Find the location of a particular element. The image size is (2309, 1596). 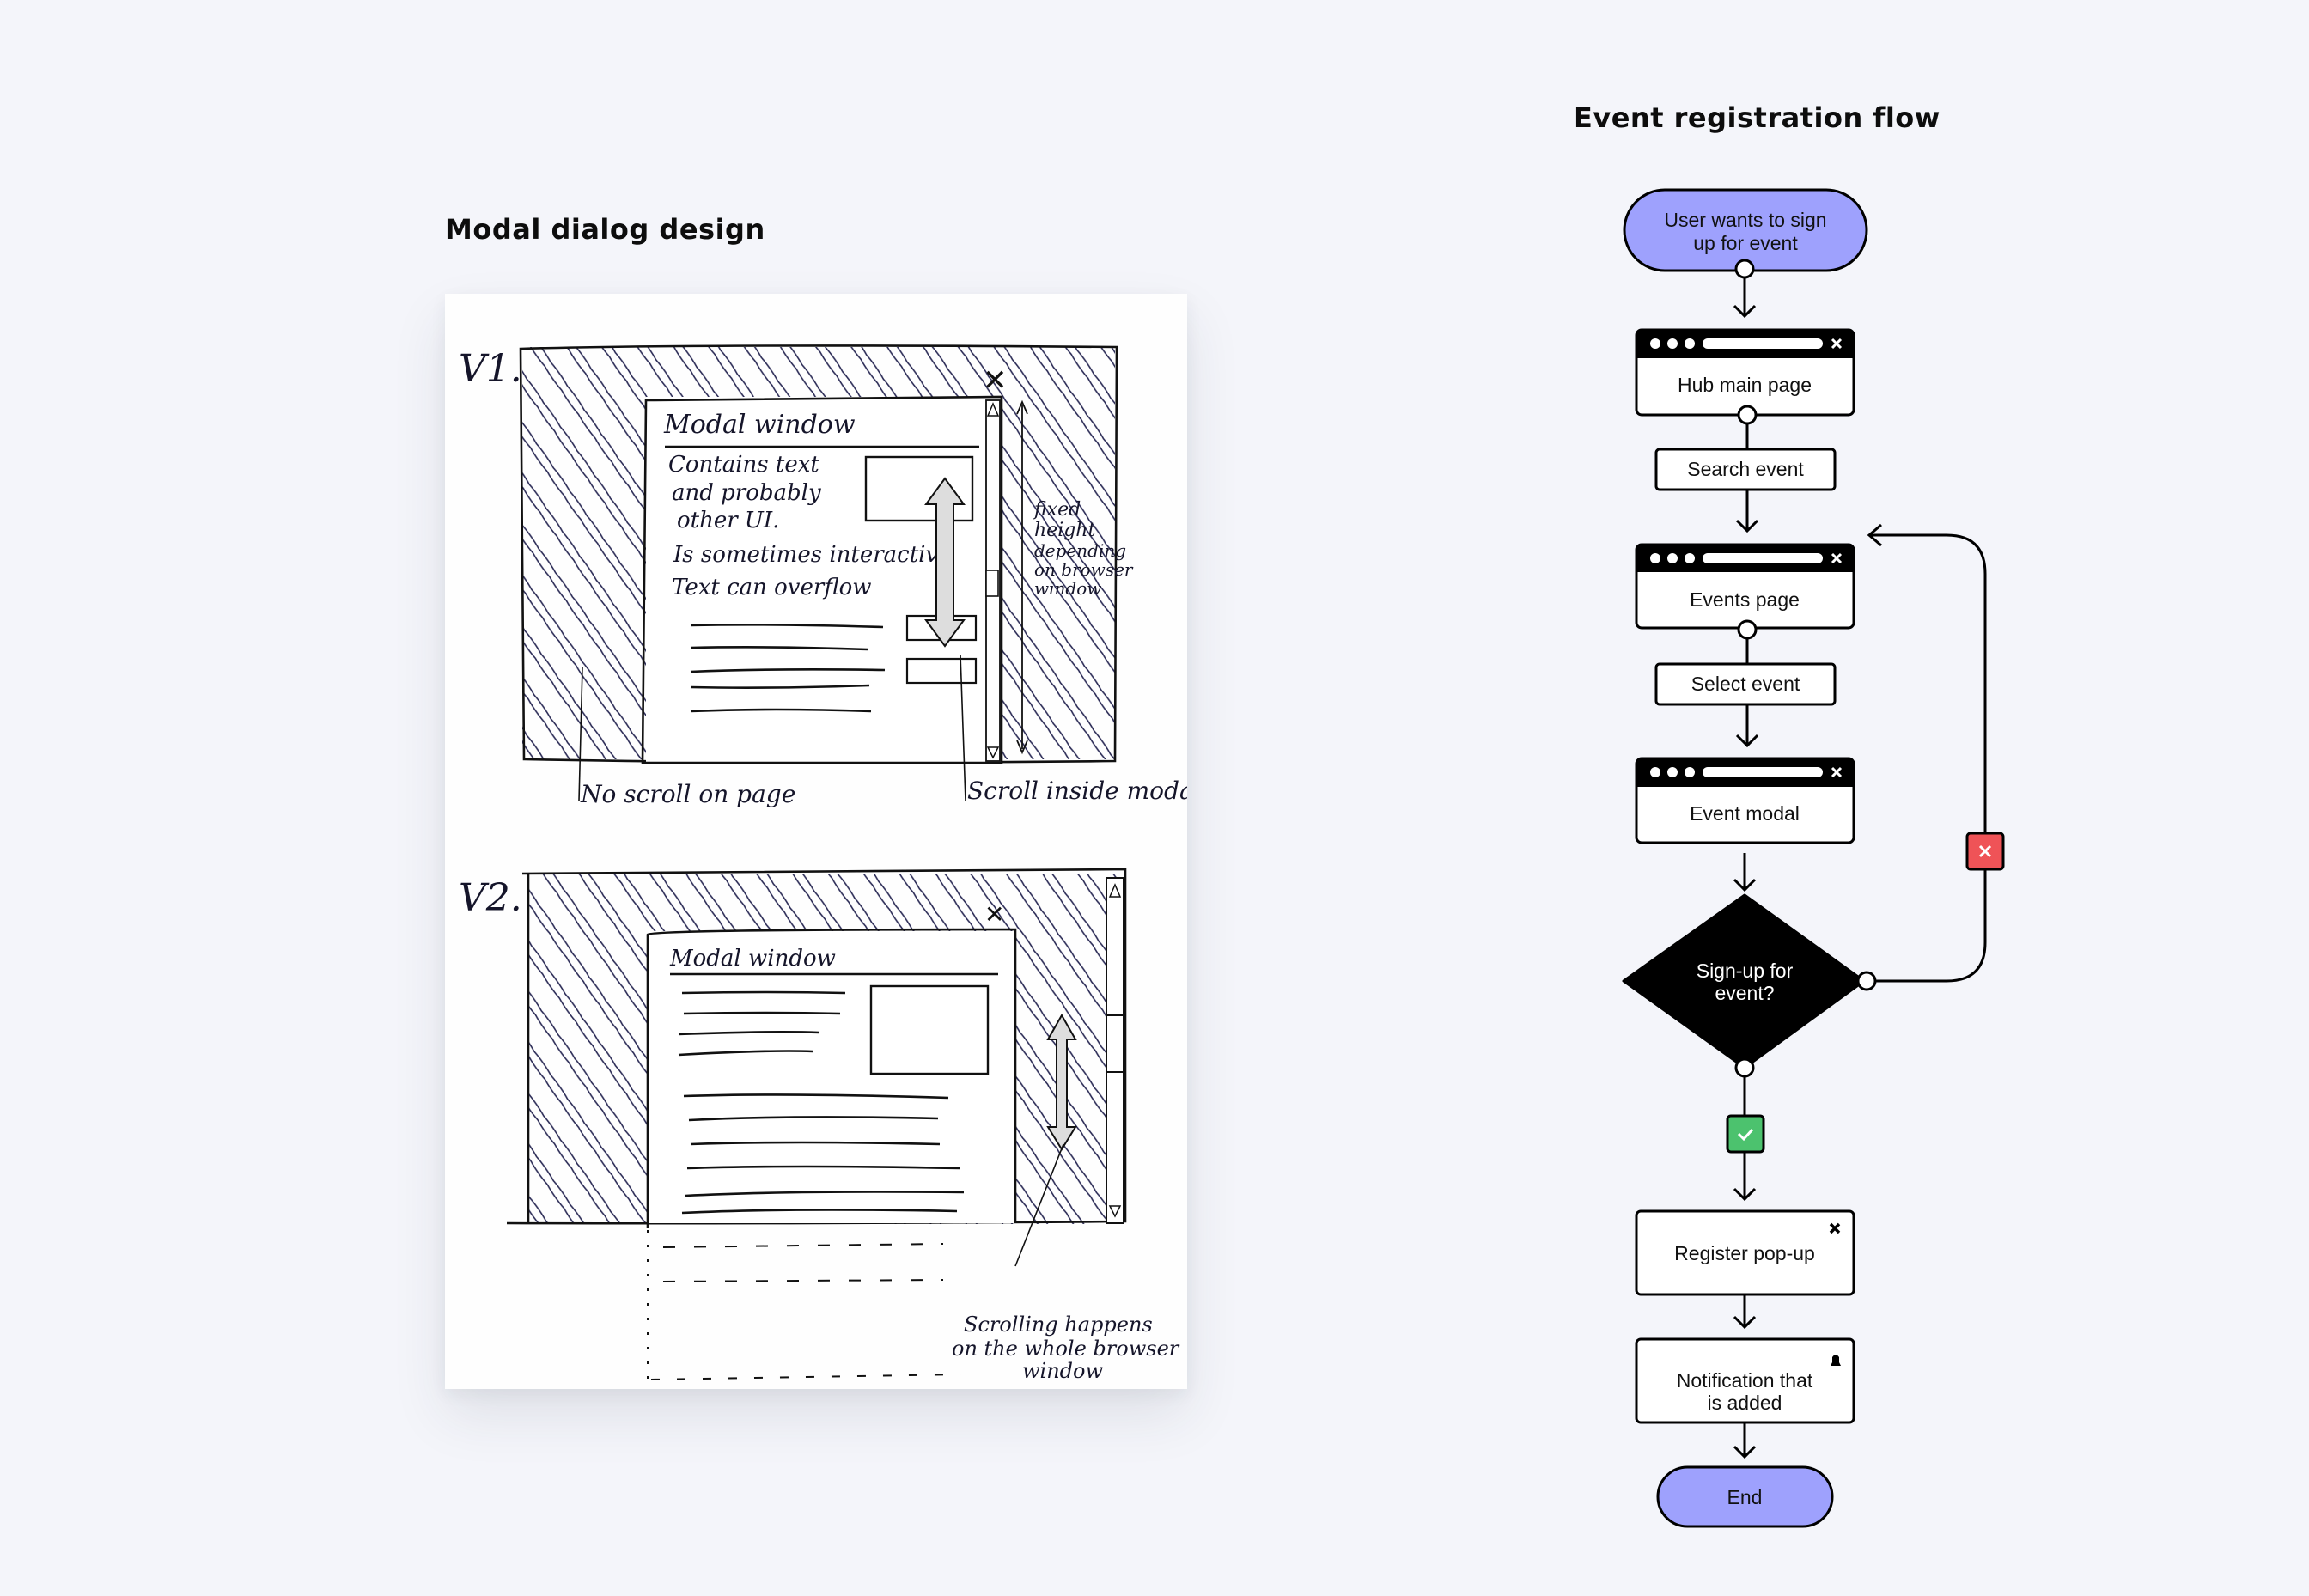

notification-node: Notification that is added is located at coordinates (1745, 1380).